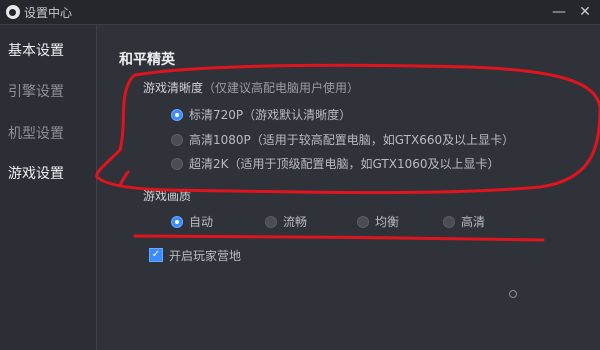 Image resolution: width=600 pixels, height=350 pixels. What do you see at coordinates (364, 164) in the screenshot?
I see `option-2k-note: （适用于顶级配置电脑，如GTX1060及以上显卡）` at bounding box center [364, 164].